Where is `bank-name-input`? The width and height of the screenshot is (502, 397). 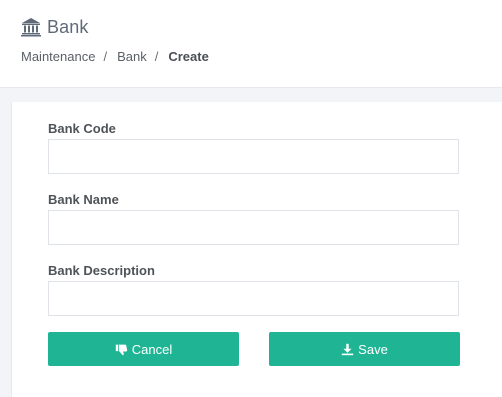
bank-name-input is located at coordinates (253, 227).